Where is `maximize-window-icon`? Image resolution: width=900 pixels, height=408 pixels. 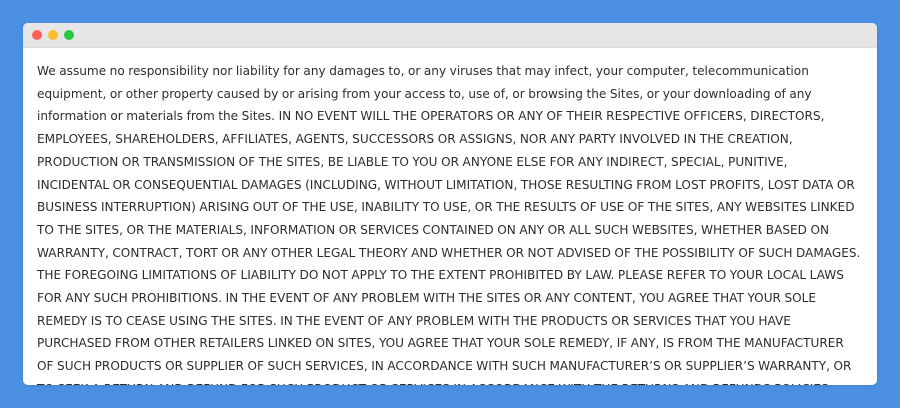
maximize-window-icon is located at coordinates (69, 35).